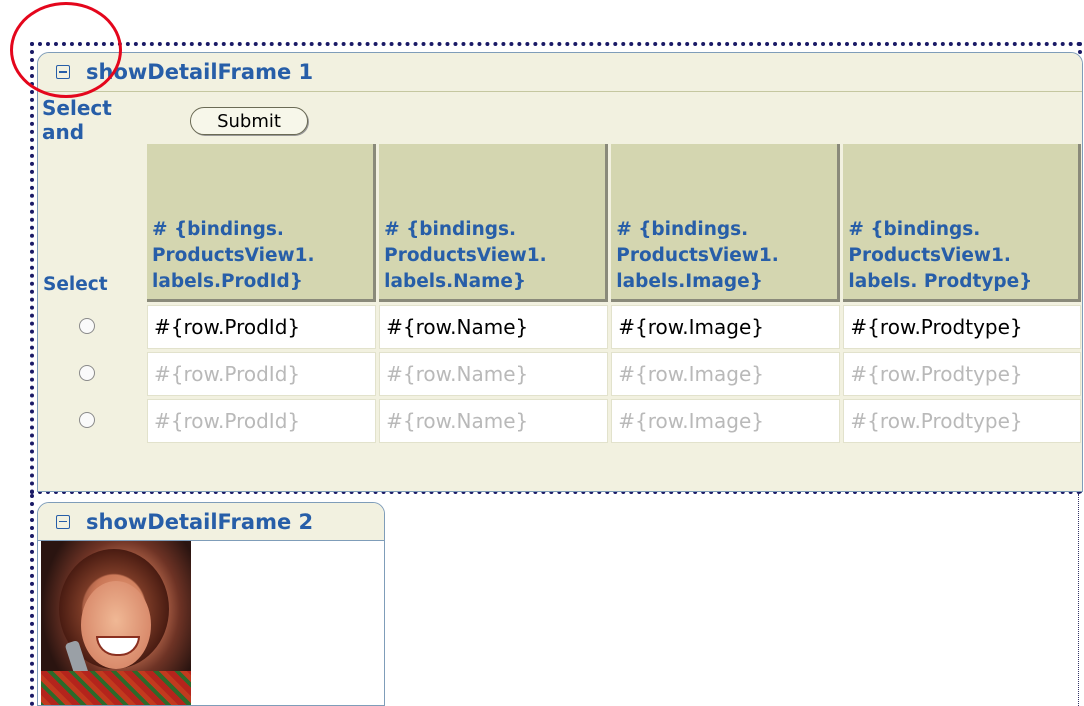  What do you see at coordinates (116, 623) in the screenshot?
I see `product-image` at bounding box center [116, 623].